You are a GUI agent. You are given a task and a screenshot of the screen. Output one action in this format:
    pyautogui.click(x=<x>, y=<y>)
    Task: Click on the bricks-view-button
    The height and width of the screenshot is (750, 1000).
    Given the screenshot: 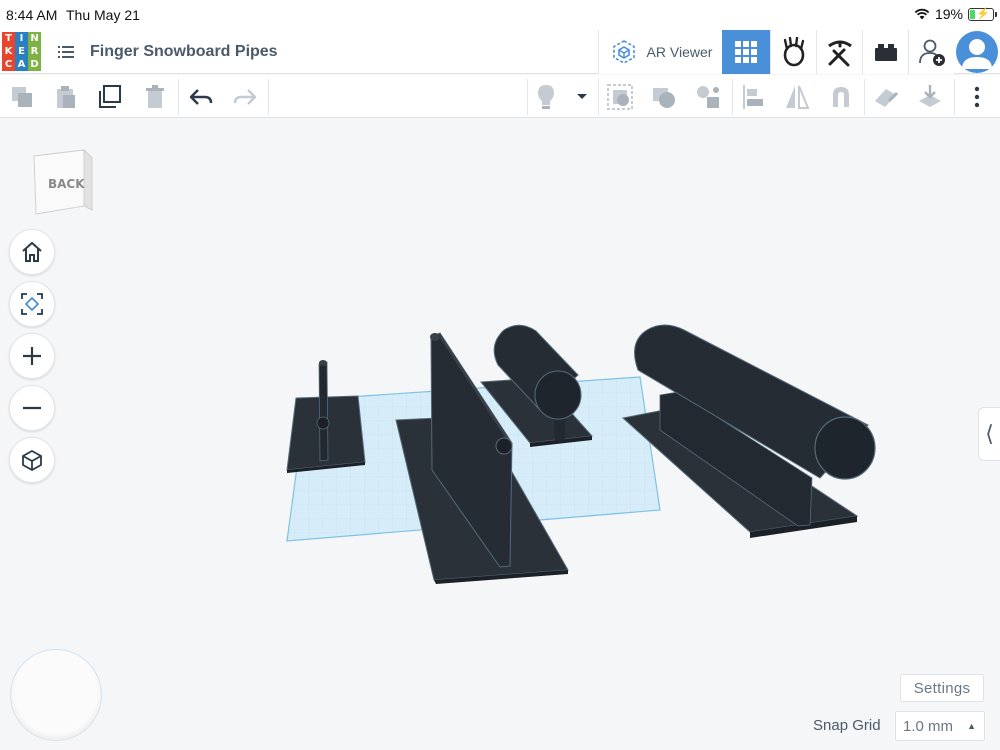 What is the action you would take?
    pyautogui.click(x=839, y=52)
    